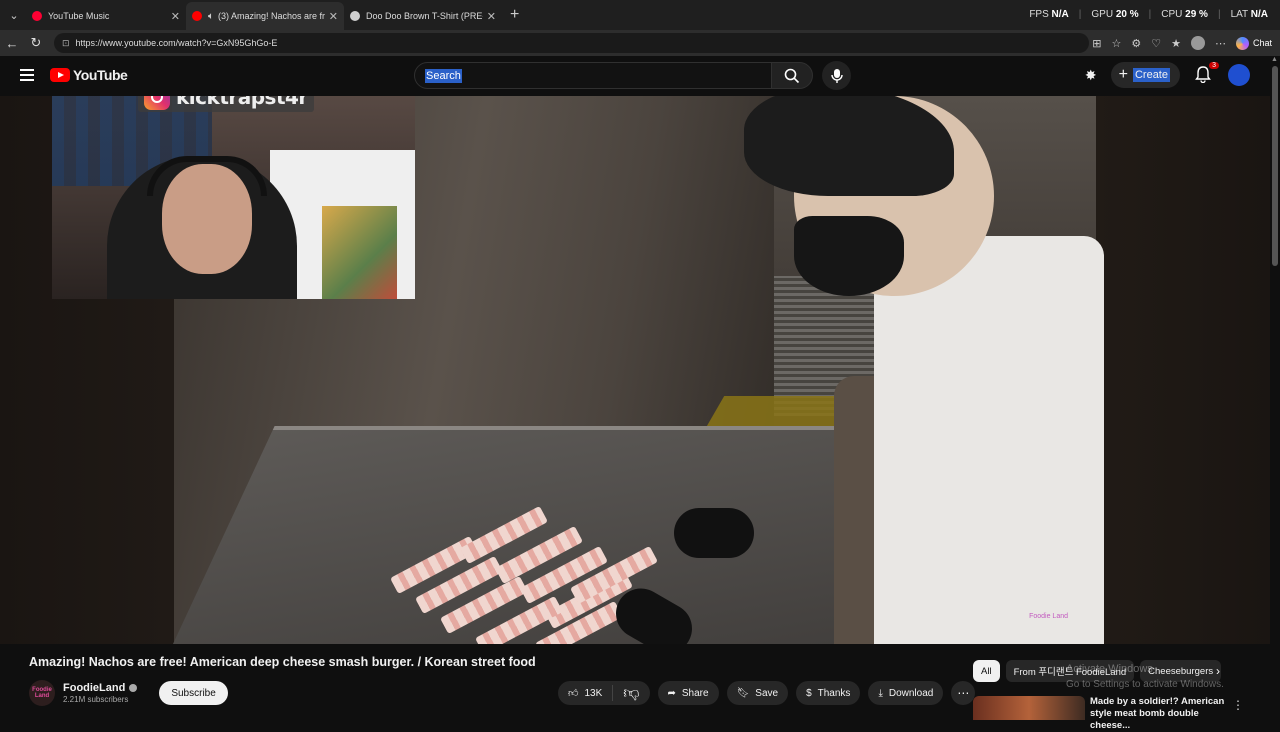 The image size is (1280, 732). I want to click on bookmark-icon: 🔖︎, so click(743, 693).